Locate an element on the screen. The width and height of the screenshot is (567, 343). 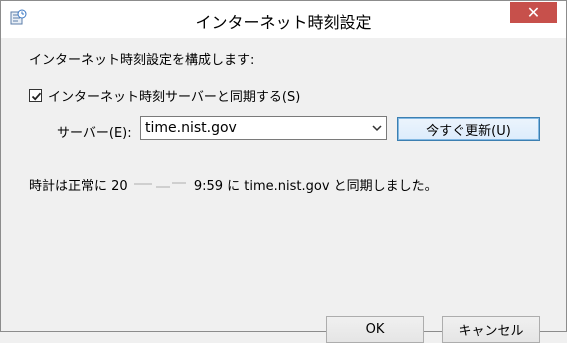
ok-button: OK is located at coordinates (375, 329).